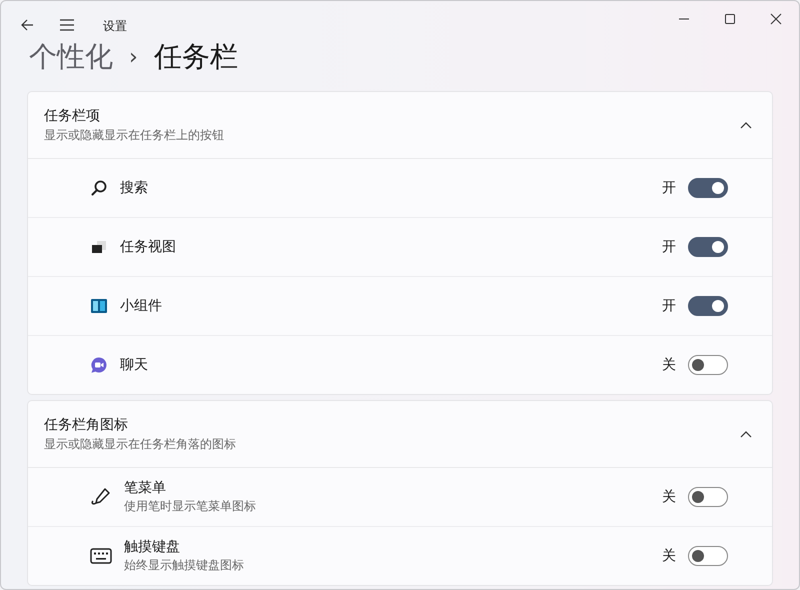  Describe the element at coordinates (190, 506) in the screenshot. I see `setting-description: 使用笔时显示笔菜单图标` at that location.